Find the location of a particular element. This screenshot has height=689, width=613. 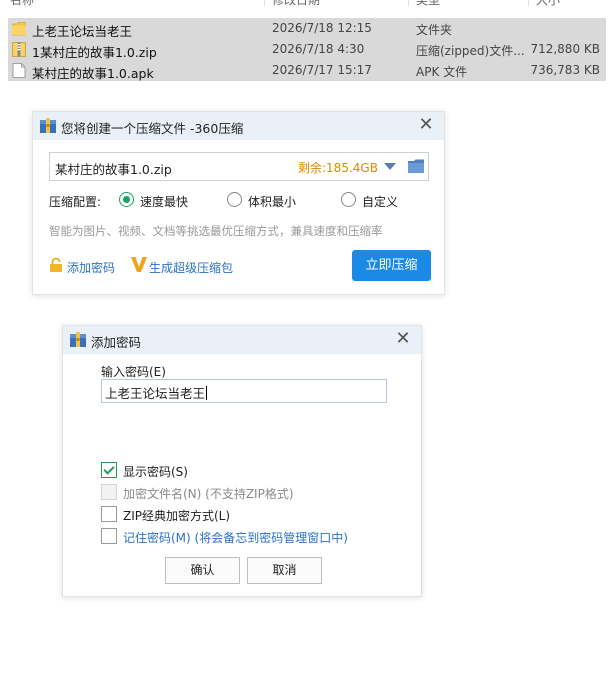

archive-path-value: 某村庄的故事1.0.zip is located at coordinates (113, 169).